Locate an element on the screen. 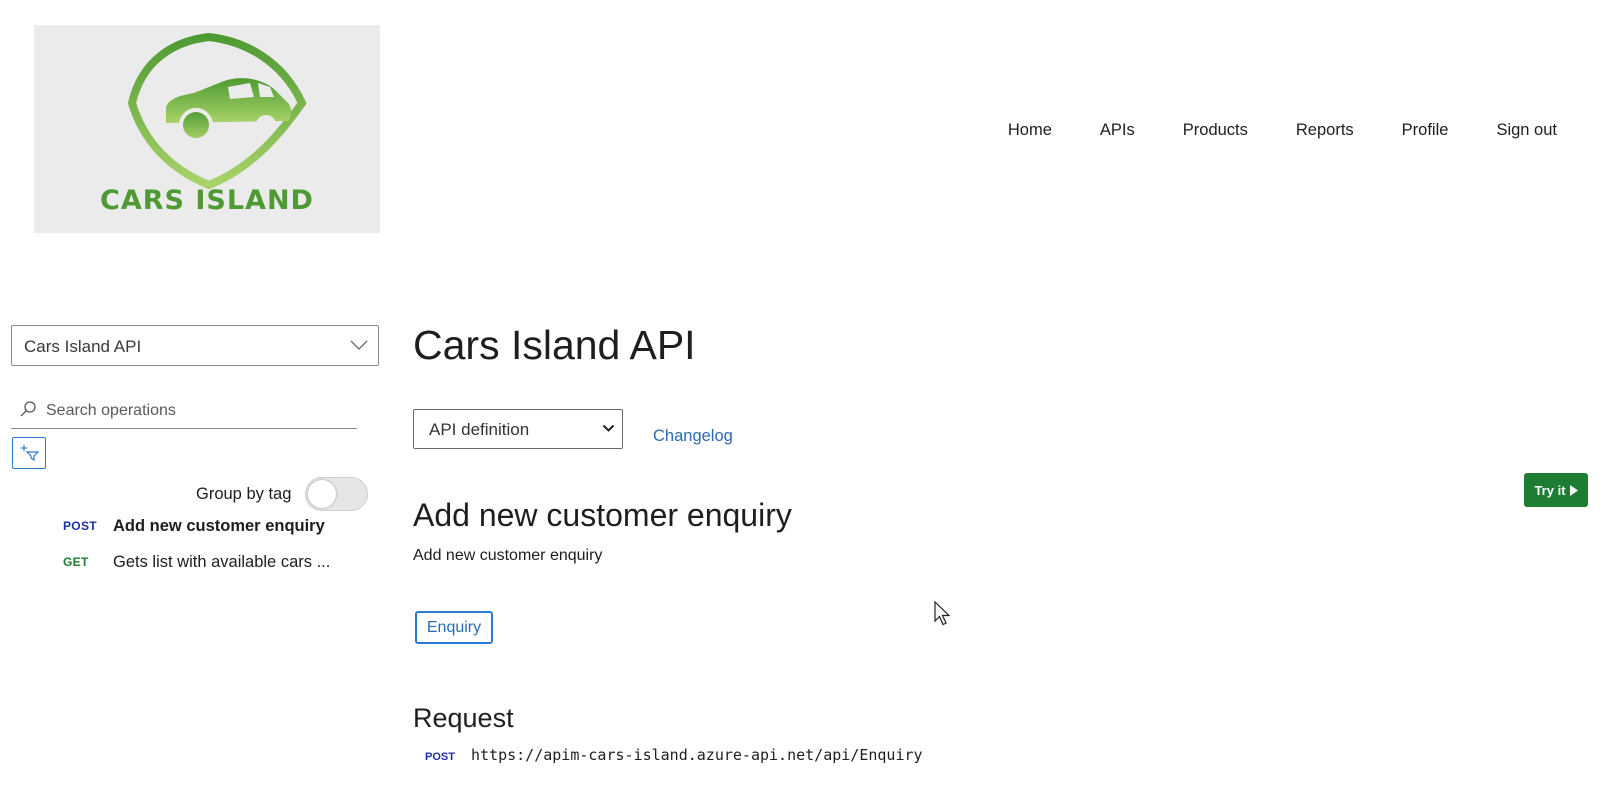 Image resolution: width=1611 pixels, height=808 pixels. api-definition-select: API definition is located at coordinates (518, 429).